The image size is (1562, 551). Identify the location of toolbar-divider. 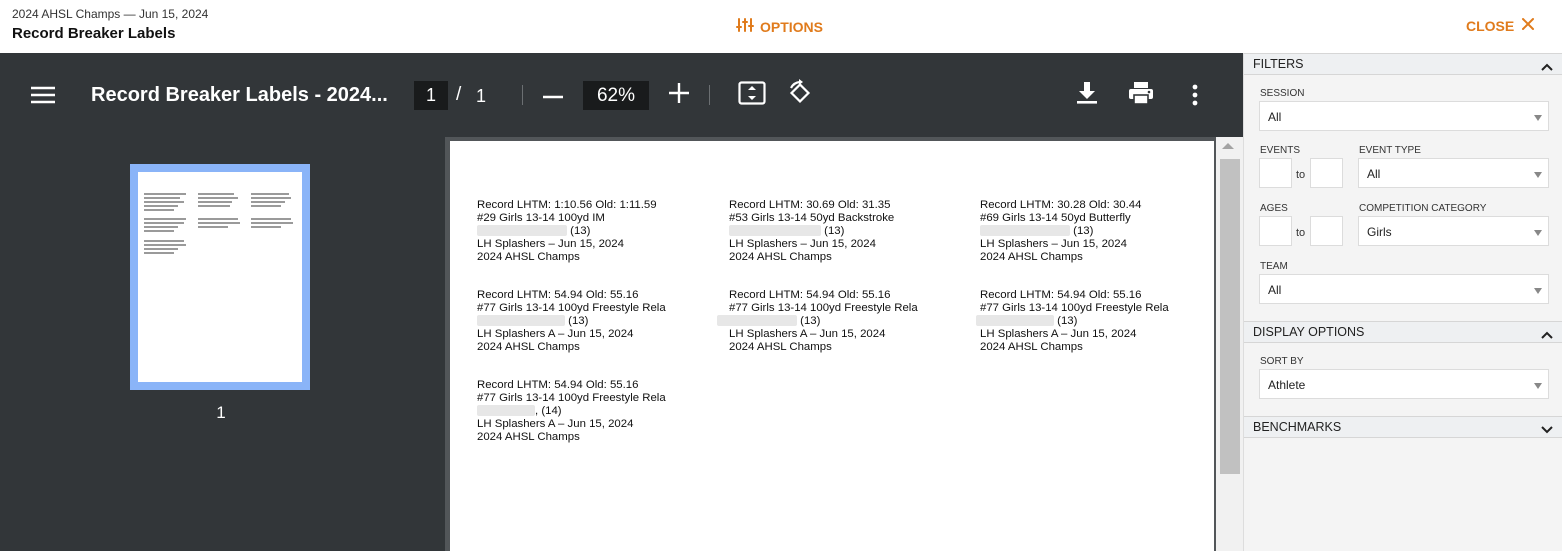
(709, 95).